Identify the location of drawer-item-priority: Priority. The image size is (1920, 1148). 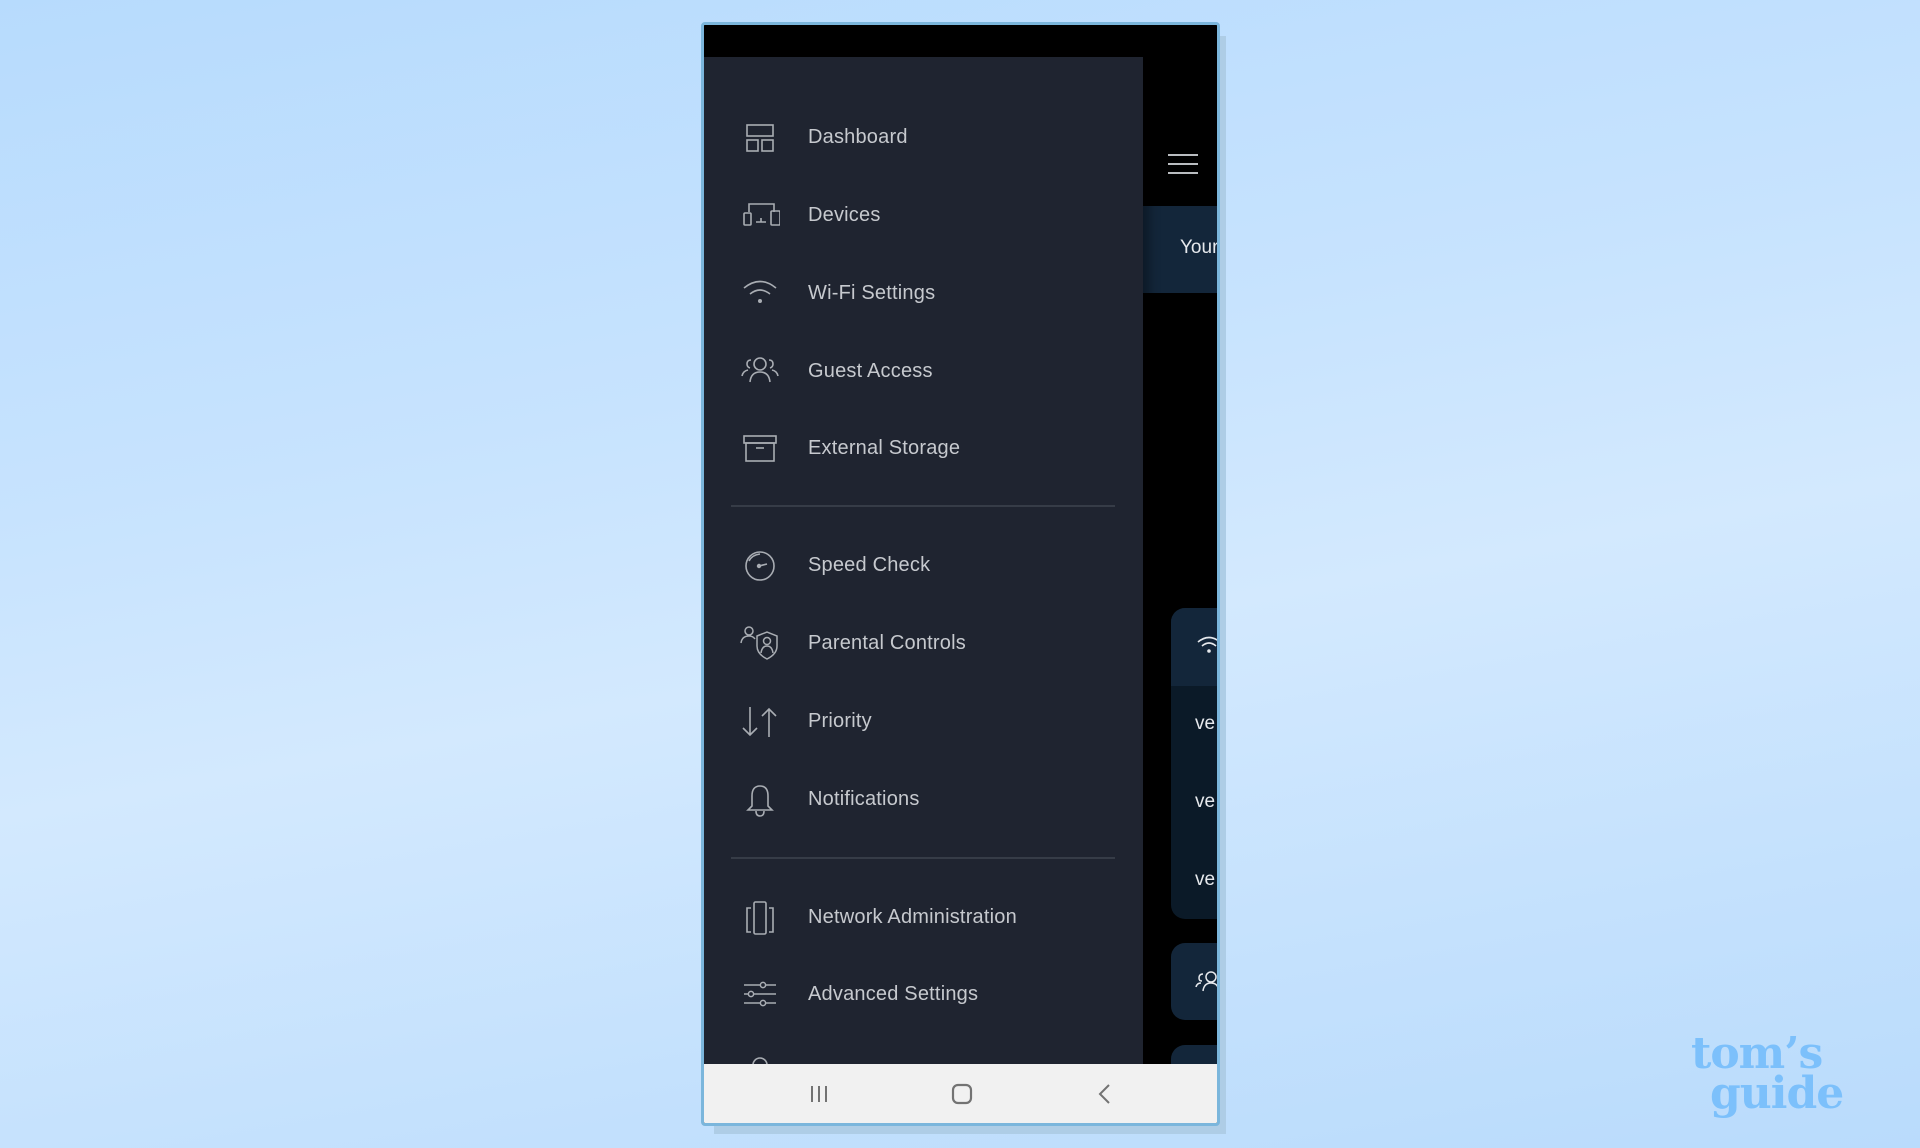
(923, 722).